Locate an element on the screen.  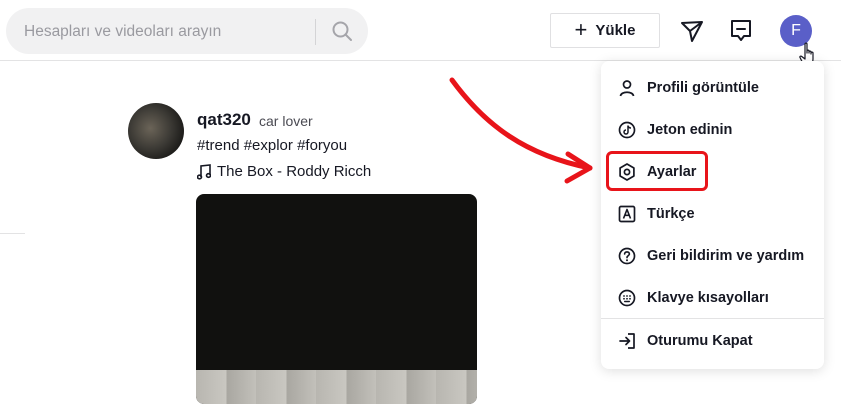
menu-item-get-coins: Jeton edinin is located at coordinates (712, 130).